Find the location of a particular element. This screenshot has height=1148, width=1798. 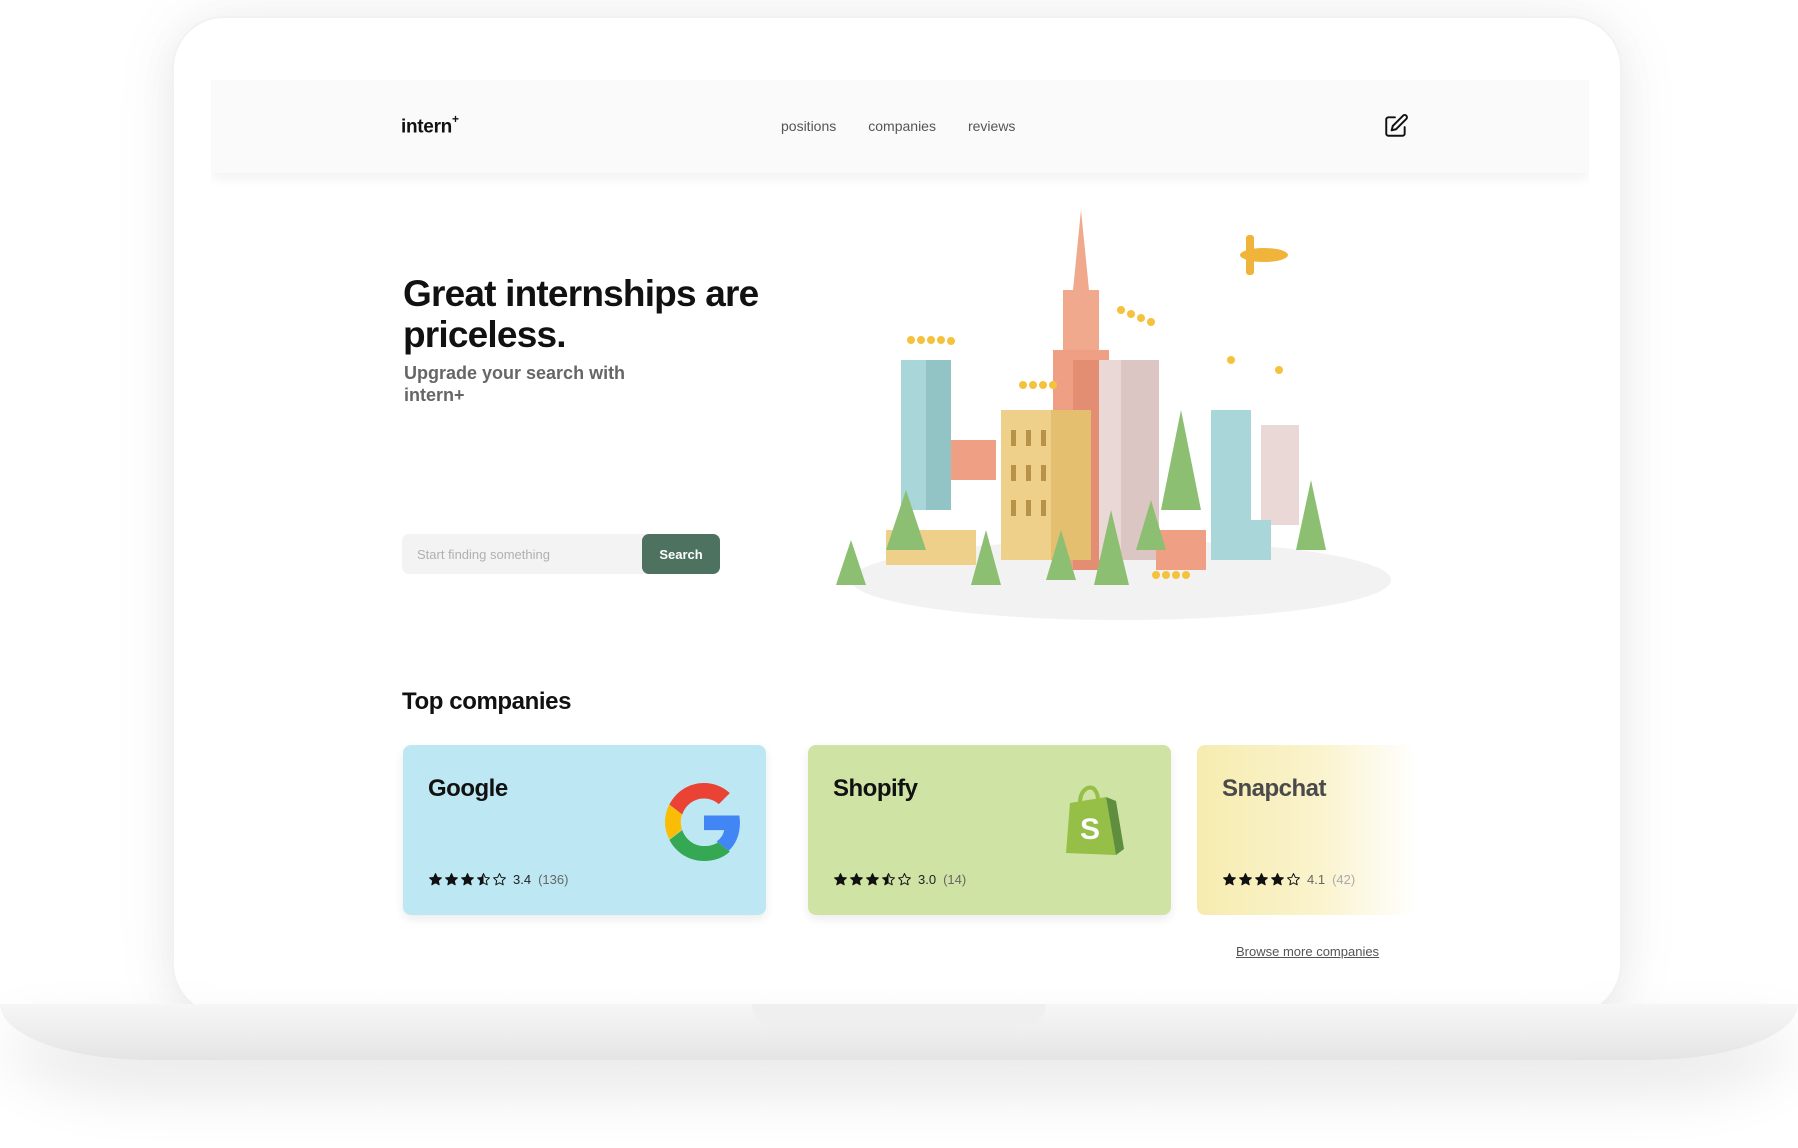

review-count: (136) is located at coordinates (553, 879).